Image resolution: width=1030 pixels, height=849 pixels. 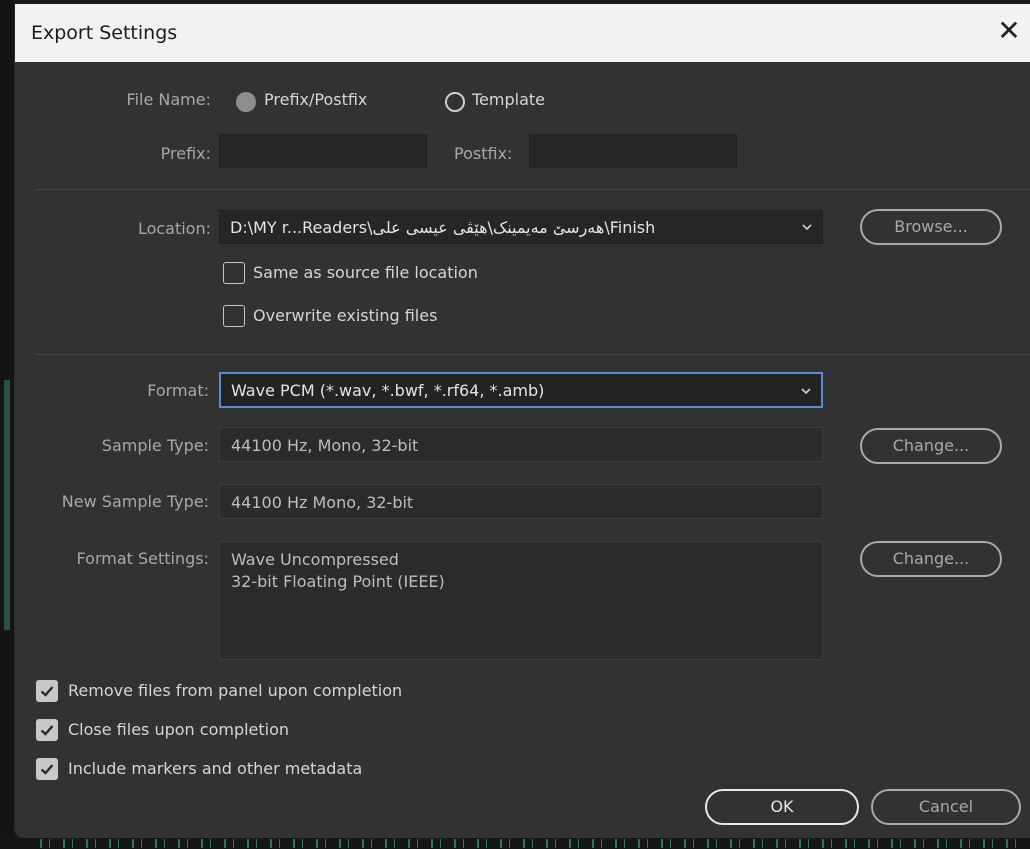 I want to click on location-label: Location:, so click(x=174, y=228).